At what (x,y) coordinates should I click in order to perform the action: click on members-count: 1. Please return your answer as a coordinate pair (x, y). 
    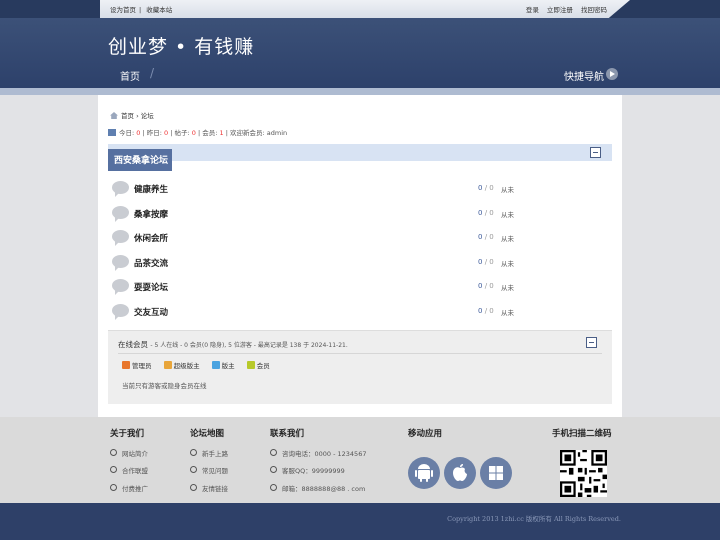
    Looking at the image, I should click on (221, 133).